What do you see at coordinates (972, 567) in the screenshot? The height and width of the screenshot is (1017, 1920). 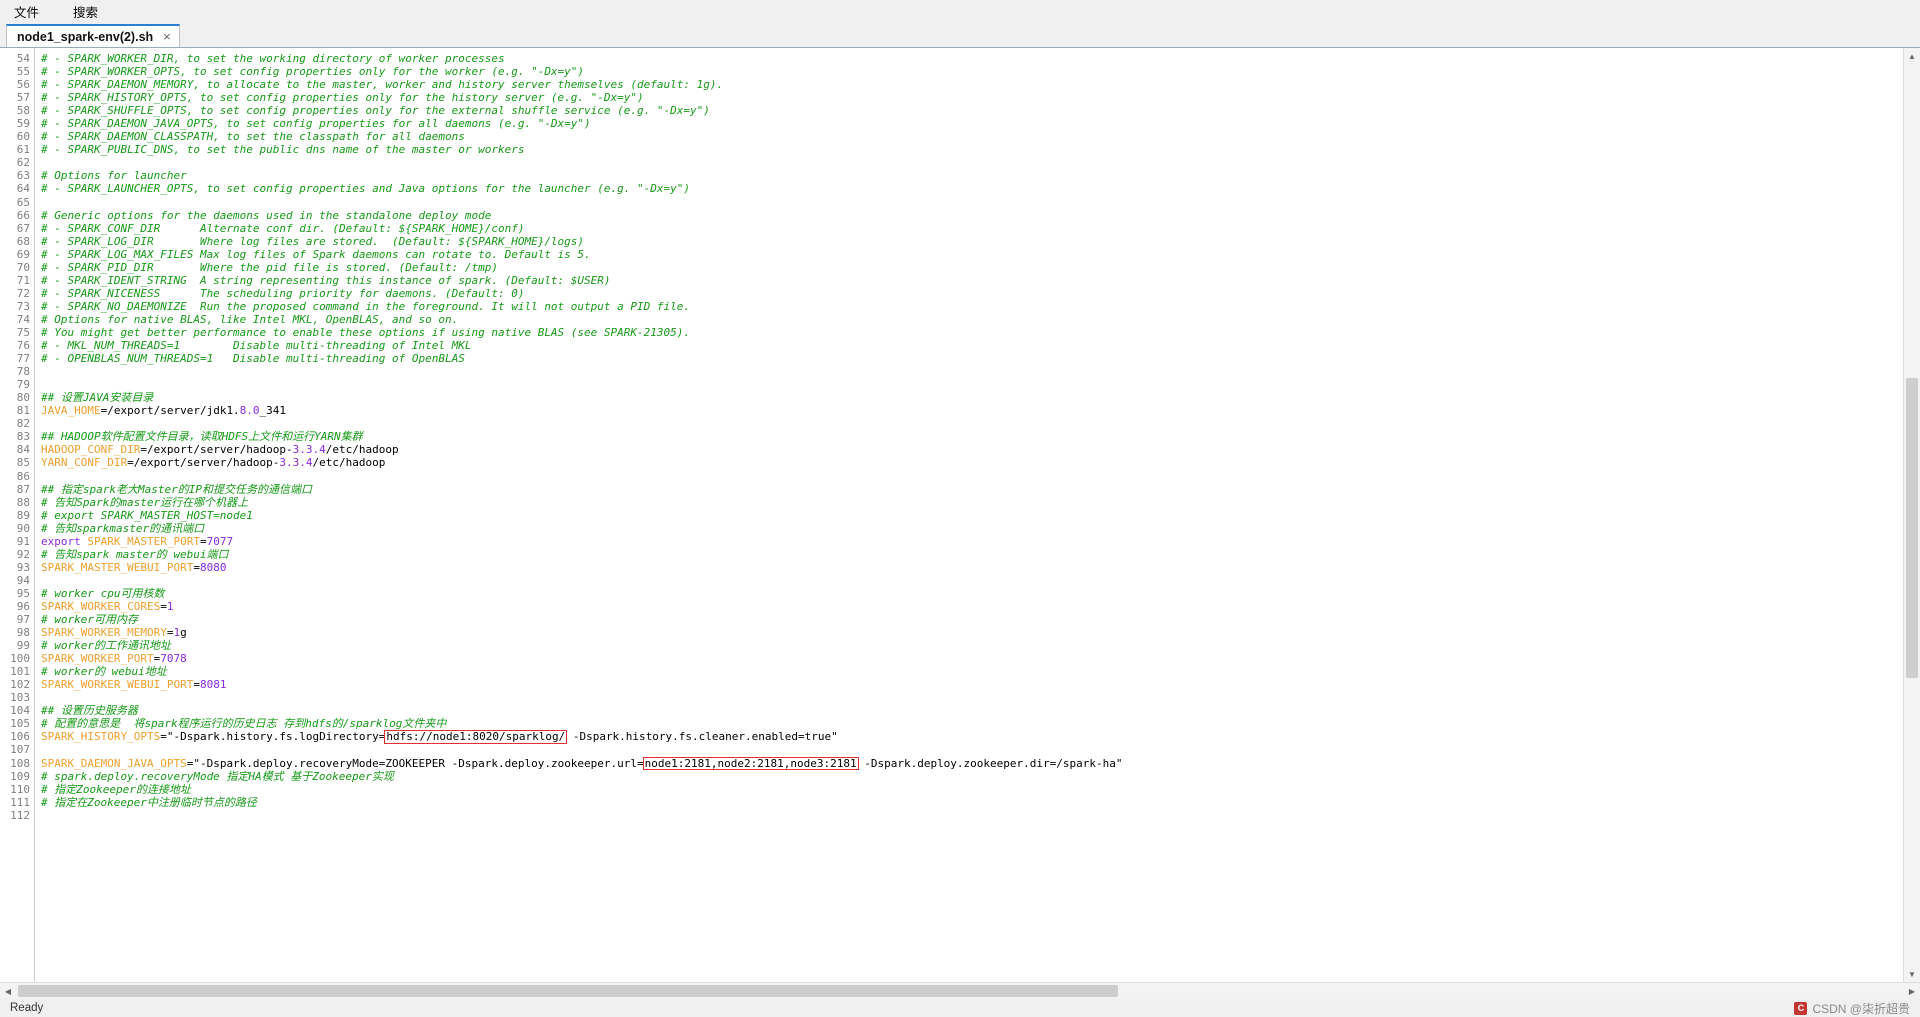 I see `code-line: SPARK_MASTER_WEBUI_PORT=8080` at bounding box center [972, 567].